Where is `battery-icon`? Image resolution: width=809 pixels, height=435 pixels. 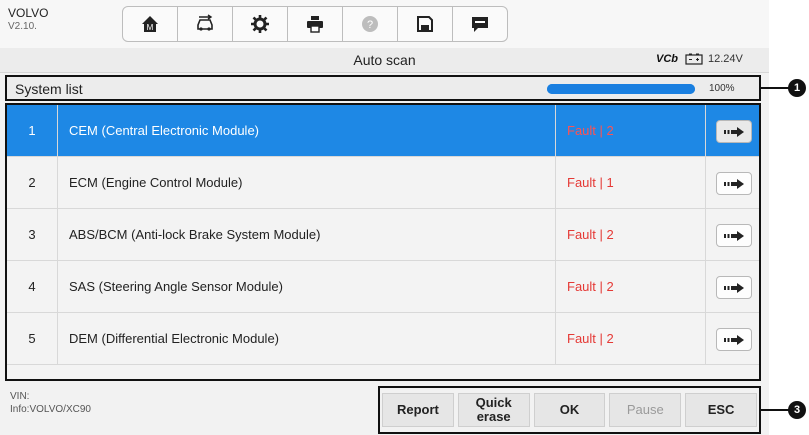
battery-icon is located at coordinates (694, 59).